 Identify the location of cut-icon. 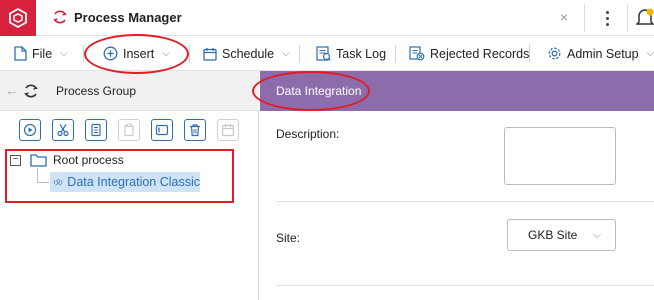
(63, 130).